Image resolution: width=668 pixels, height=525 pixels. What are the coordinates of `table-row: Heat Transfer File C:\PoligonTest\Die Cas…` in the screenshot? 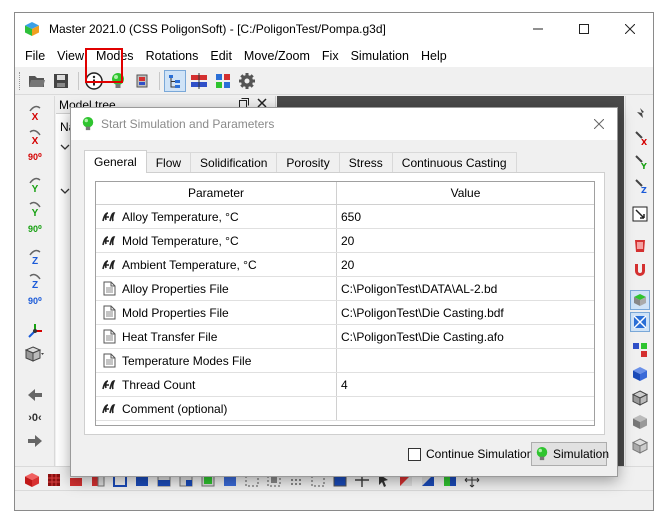 It's located at (345, 337).